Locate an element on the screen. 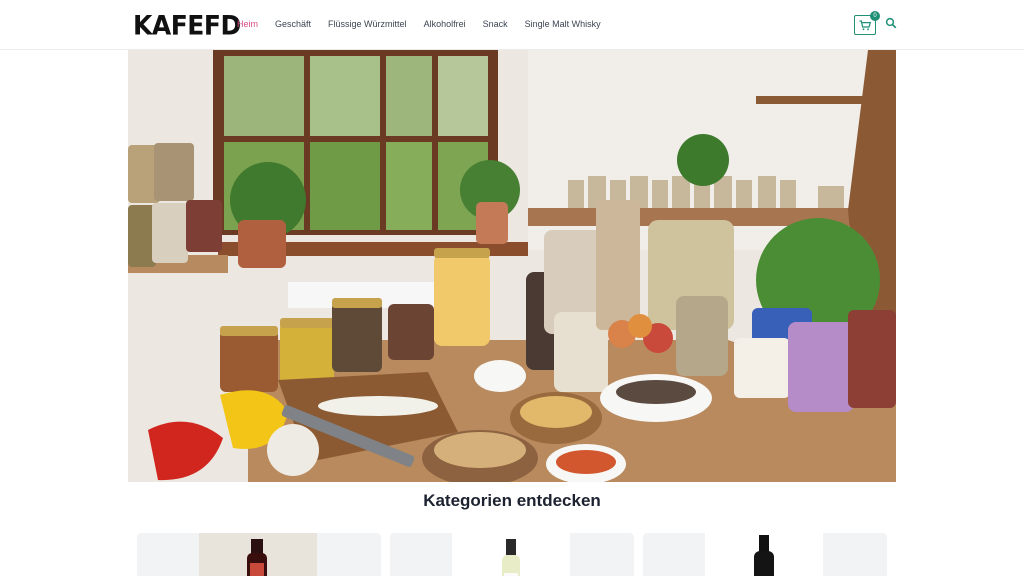  white-wine-bottle-image is located at coordinates (511, 554).